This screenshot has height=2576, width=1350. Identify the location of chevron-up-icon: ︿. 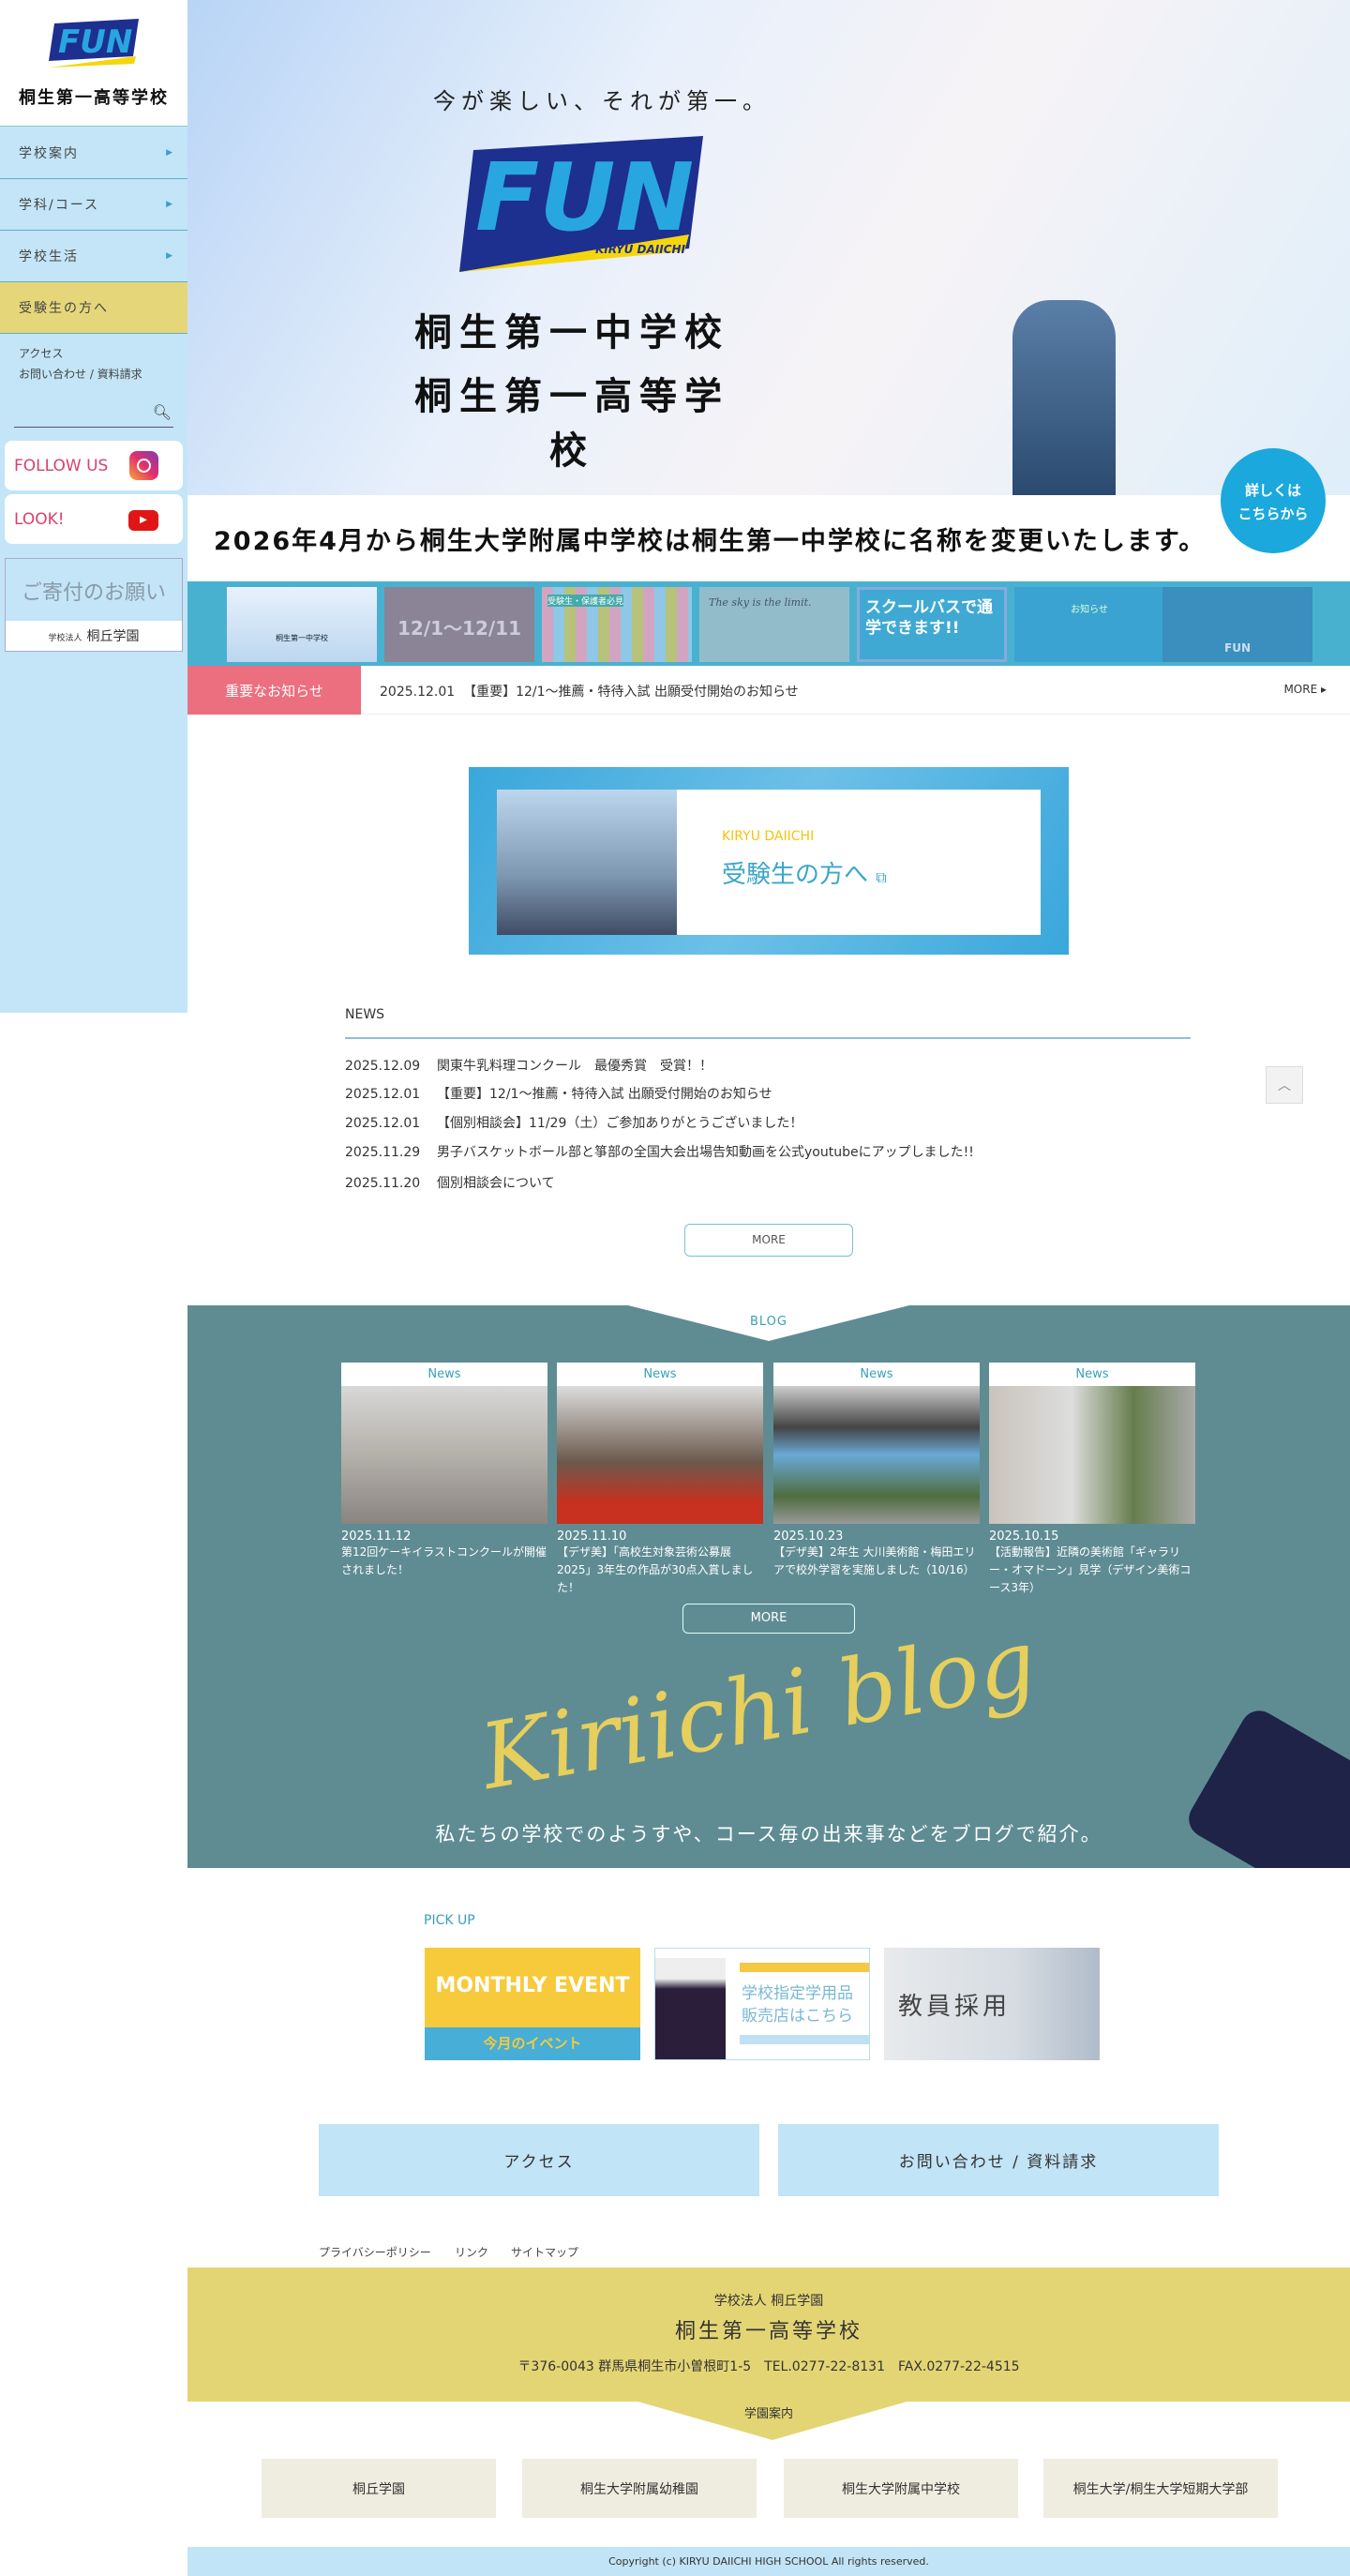
(1284, 1085).